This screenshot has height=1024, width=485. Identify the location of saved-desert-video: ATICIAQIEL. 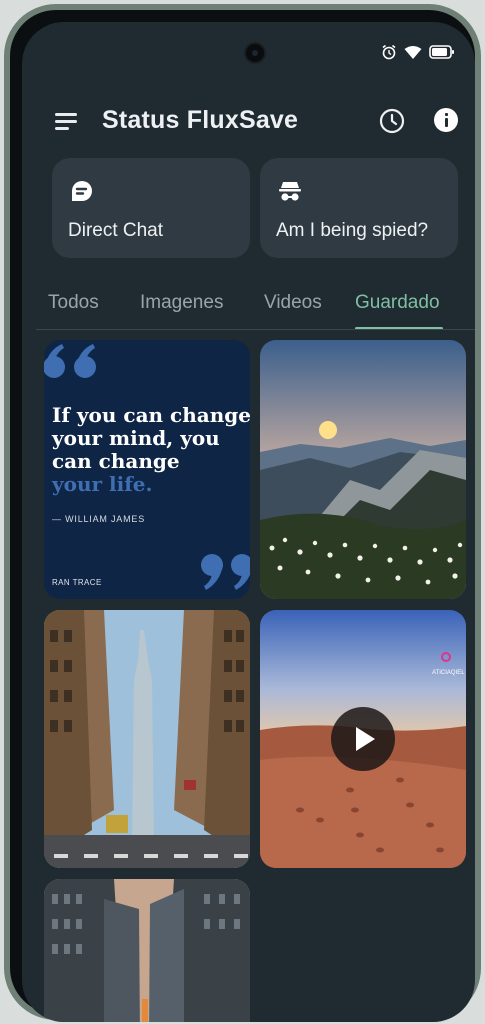
(363, 739).